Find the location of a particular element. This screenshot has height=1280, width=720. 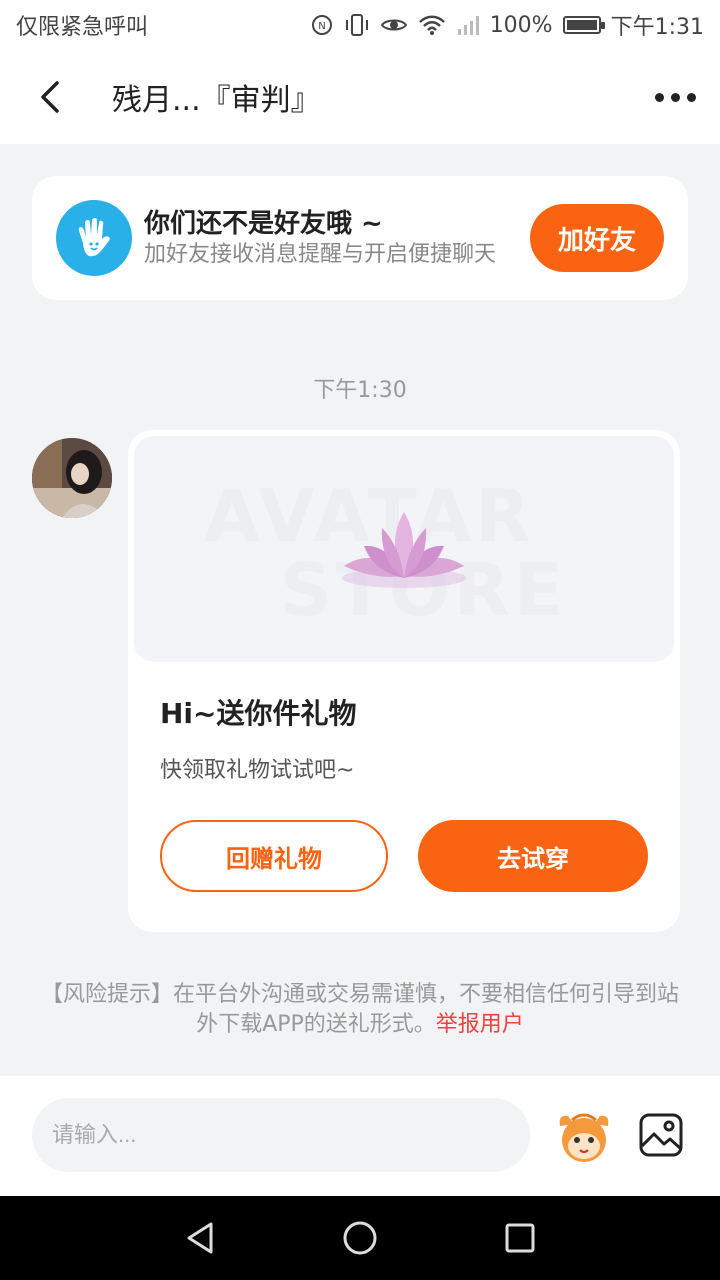

battery-icon is located at coordinates (583, 25).